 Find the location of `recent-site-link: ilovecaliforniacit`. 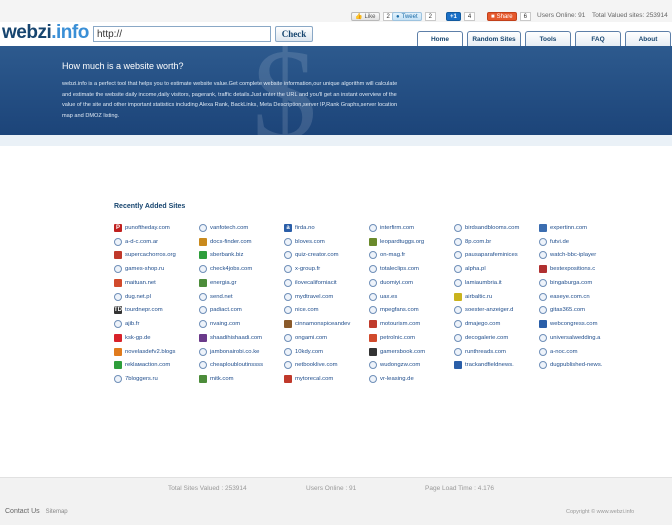

recent-site-link: ilovecaliforniacit is located at coordinates (326, 283).